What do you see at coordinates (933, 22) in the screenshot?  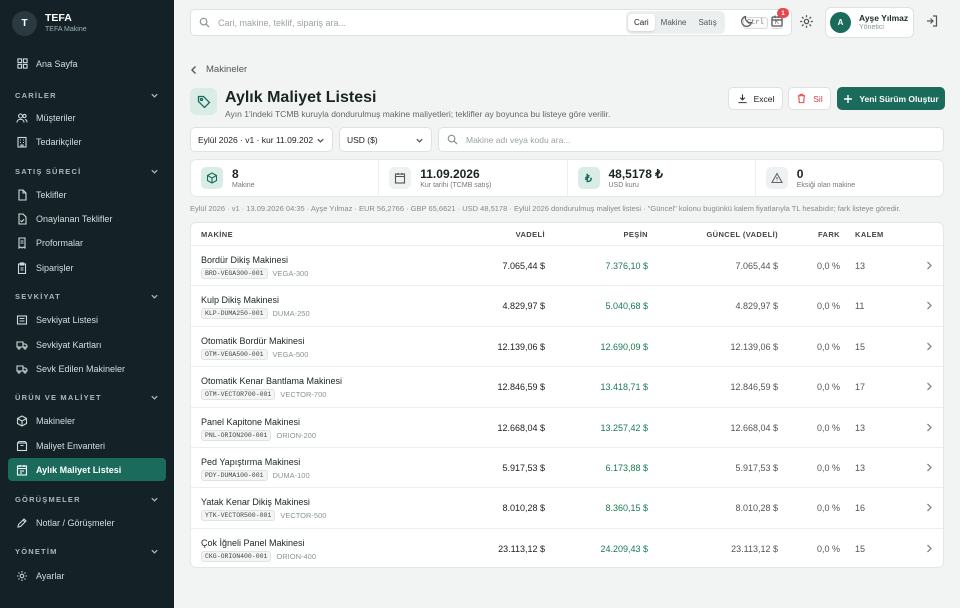 I see `logout-icon` at bounding box center [933, 22].